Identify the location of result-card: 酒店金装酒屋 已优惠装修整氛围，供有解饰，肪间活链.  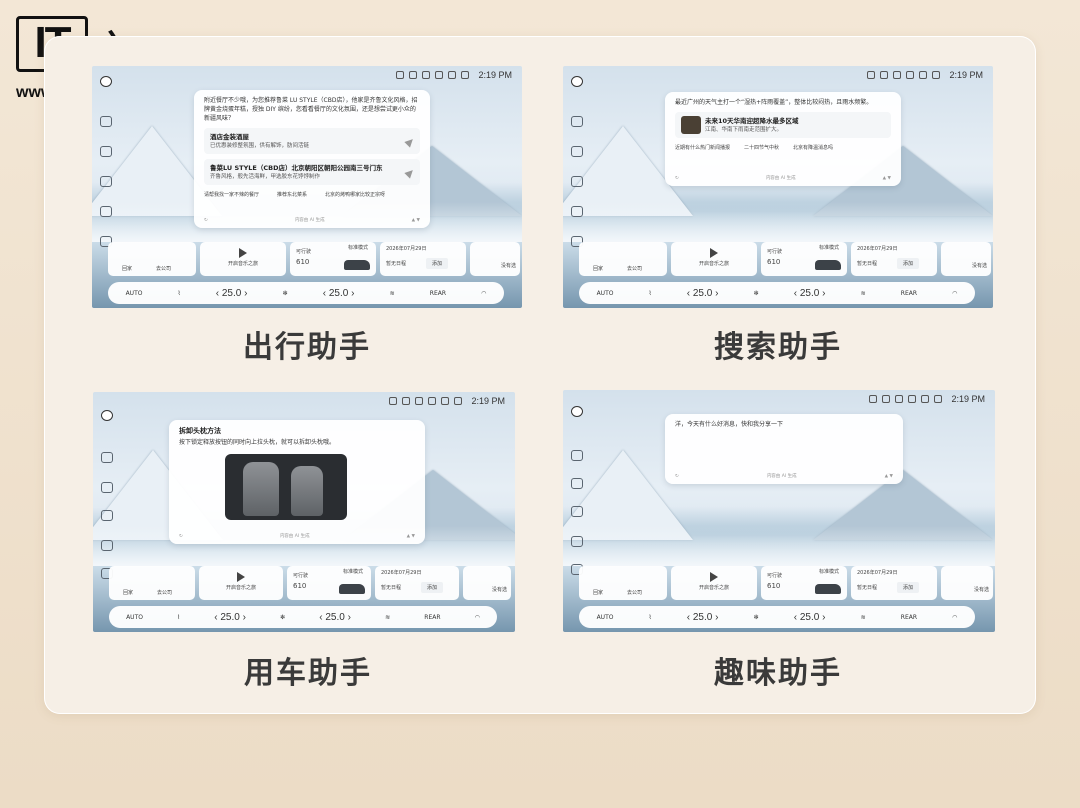
(312, 141).